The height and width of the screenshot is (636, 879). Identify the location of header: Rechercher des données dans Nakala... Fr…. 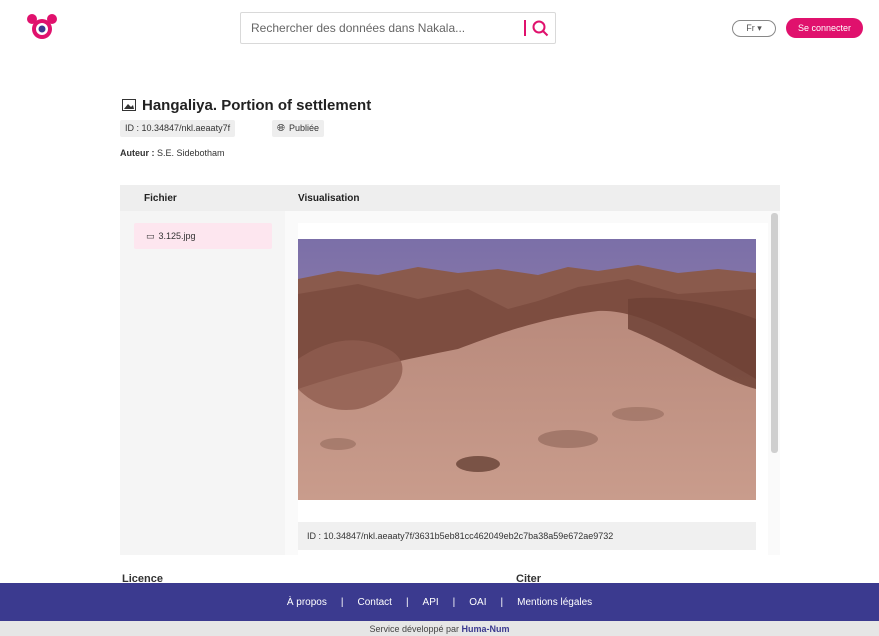
(439, 28).